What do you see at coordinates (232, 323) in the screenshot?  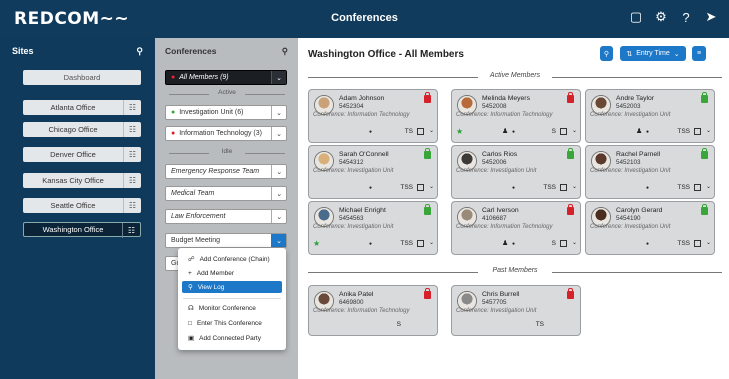 I see `enter-conference-item: □ Enter This Conference` at bounding box center [232, 323].